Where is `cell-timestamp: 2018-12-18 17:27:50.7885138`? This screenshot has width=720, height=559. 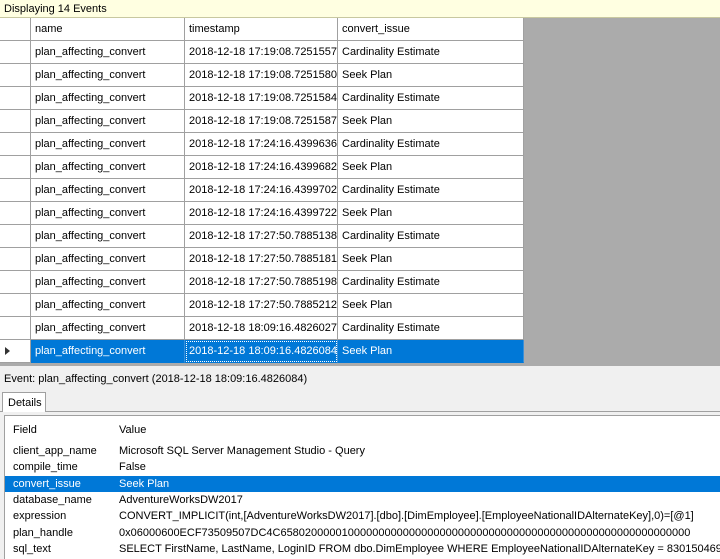
cell-timestamp: 2018-12-18 17:27:50.7885138 is located at coordinates (261, 236).